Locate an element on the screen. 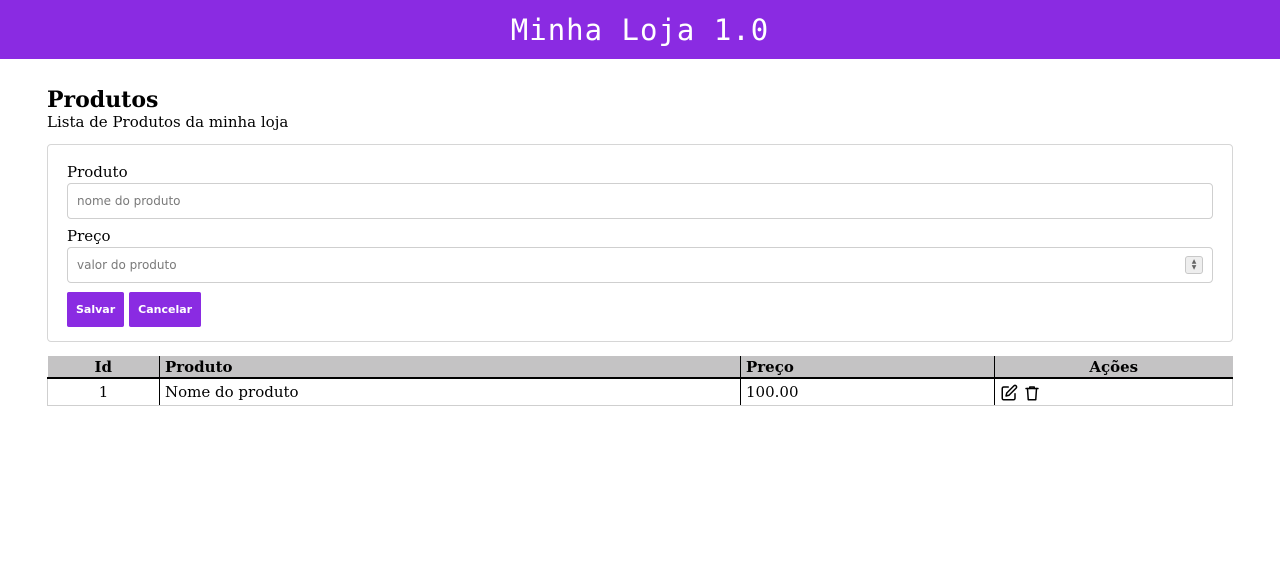  cell-product: Nome do produto is located at coordinates (450, 392).